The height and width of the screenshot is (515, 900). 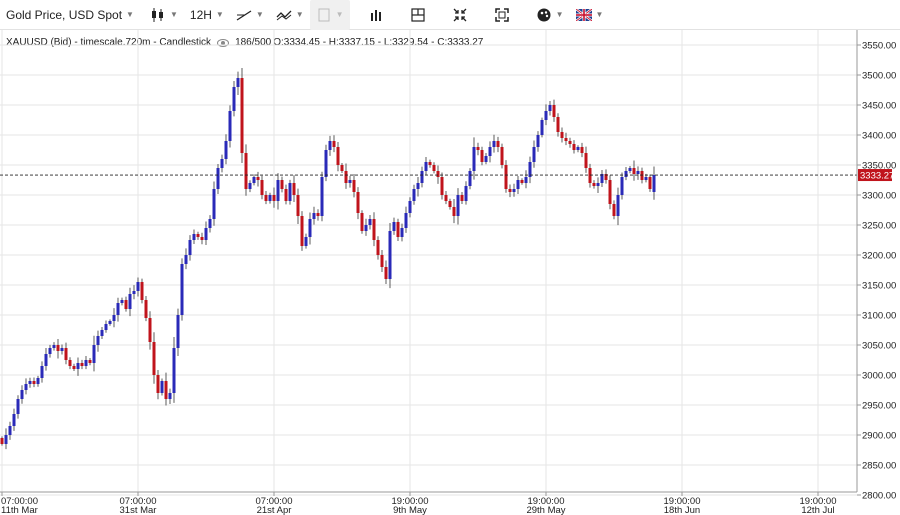 I want to click on shape-tool-button: ▼, so click(x=329, y=15).